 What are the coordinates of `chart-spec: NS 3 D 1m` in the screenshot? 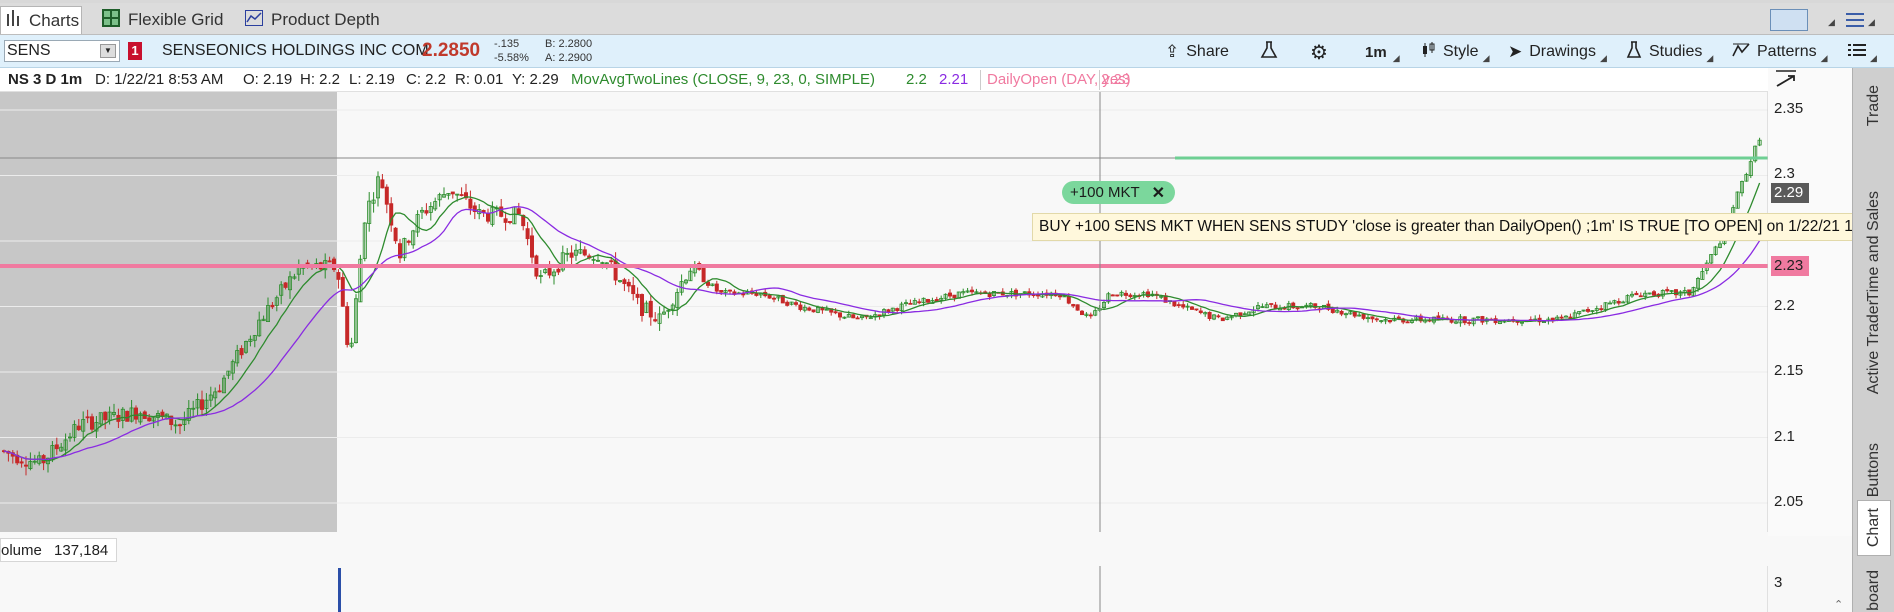 It's located at (45, 79).